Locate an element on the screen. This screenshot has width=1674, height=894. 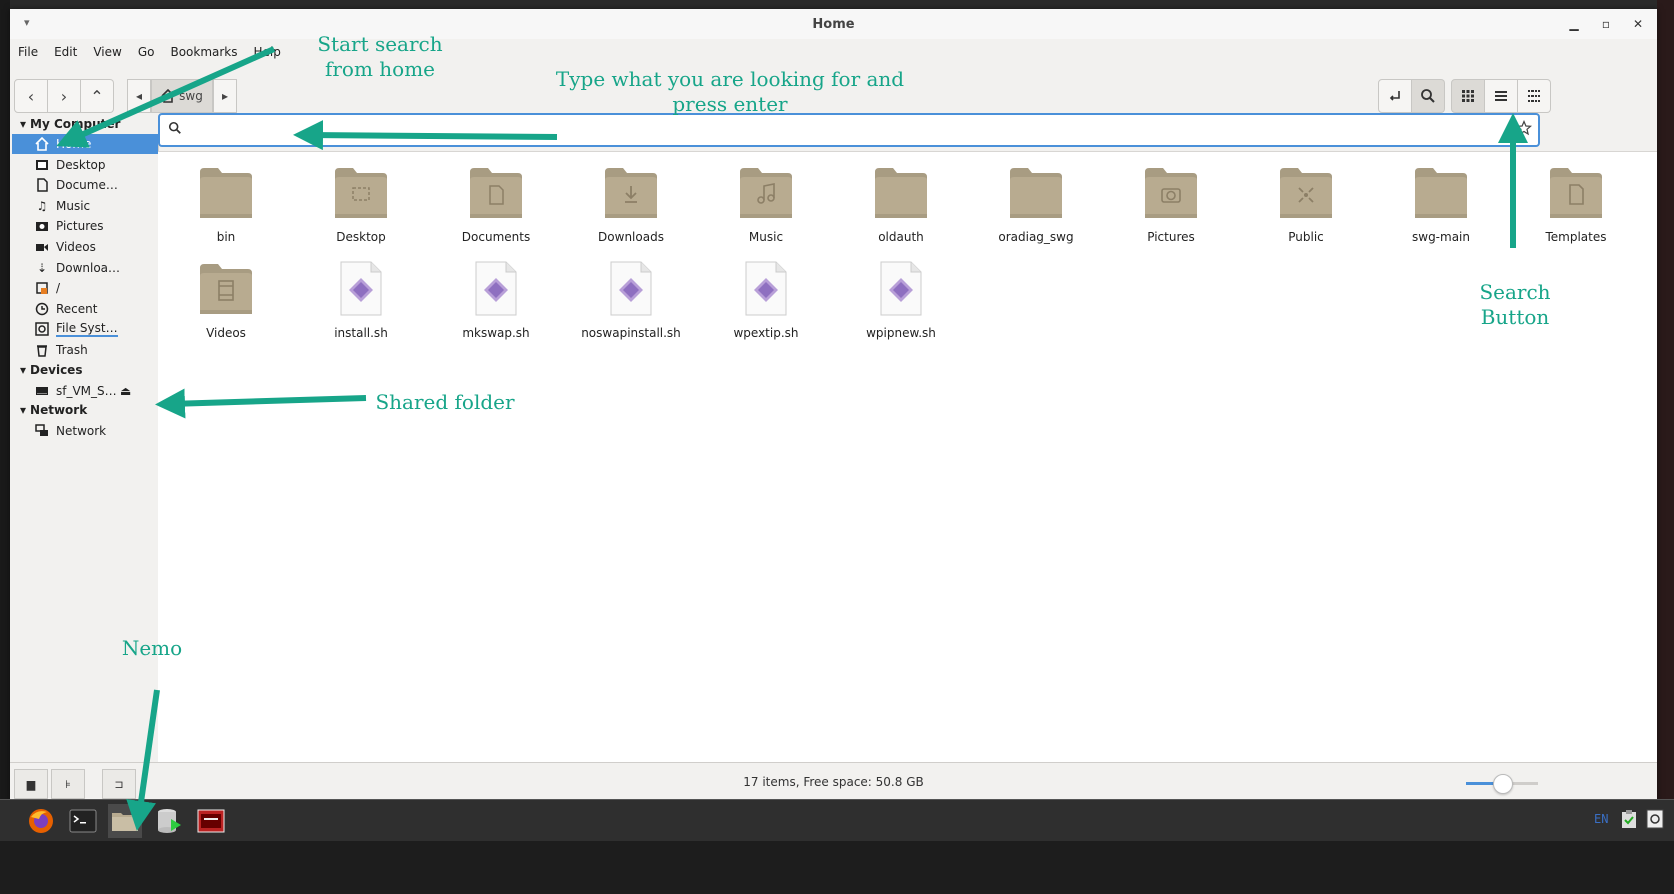
folder-item: Documents is located at coordinates (496, 204).